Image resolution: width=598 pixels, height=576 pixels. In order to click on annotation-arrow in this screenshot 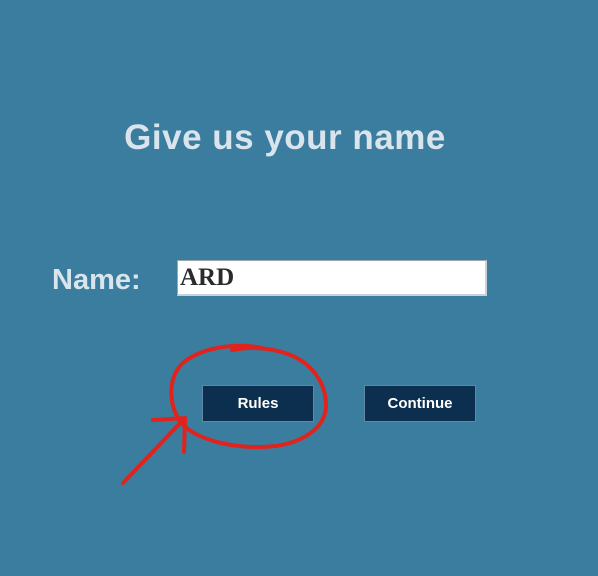, I will do `click(154, 450)`.